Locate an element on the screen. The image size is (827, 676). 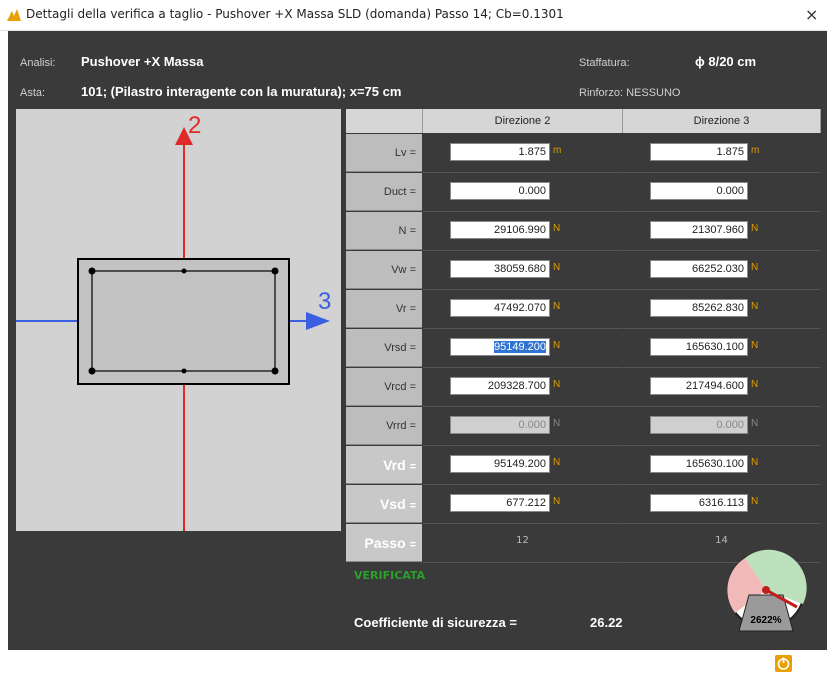
row-label: Duct = is located at coordinates (384, 192).